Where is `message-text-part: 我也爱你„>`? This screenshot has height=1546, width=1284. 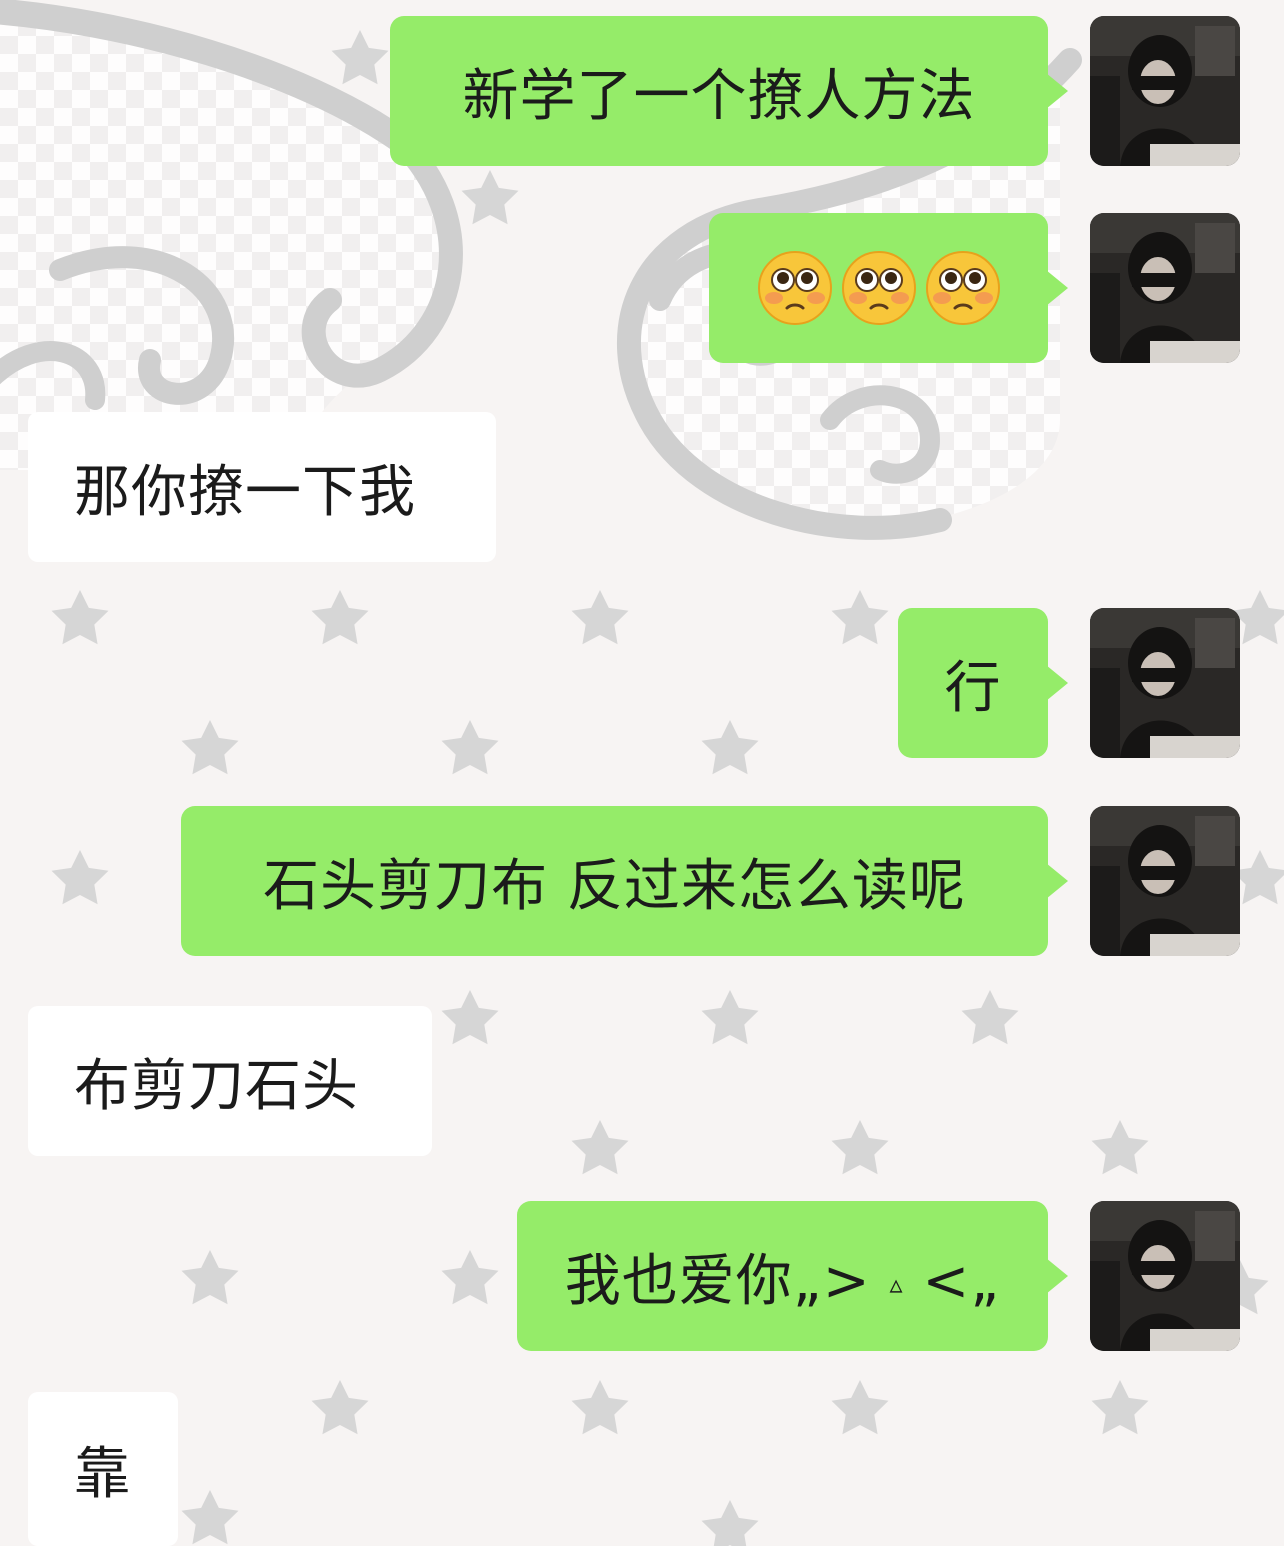
message-text-part: 我也爱你„> is located at coordinates (727, 1281).